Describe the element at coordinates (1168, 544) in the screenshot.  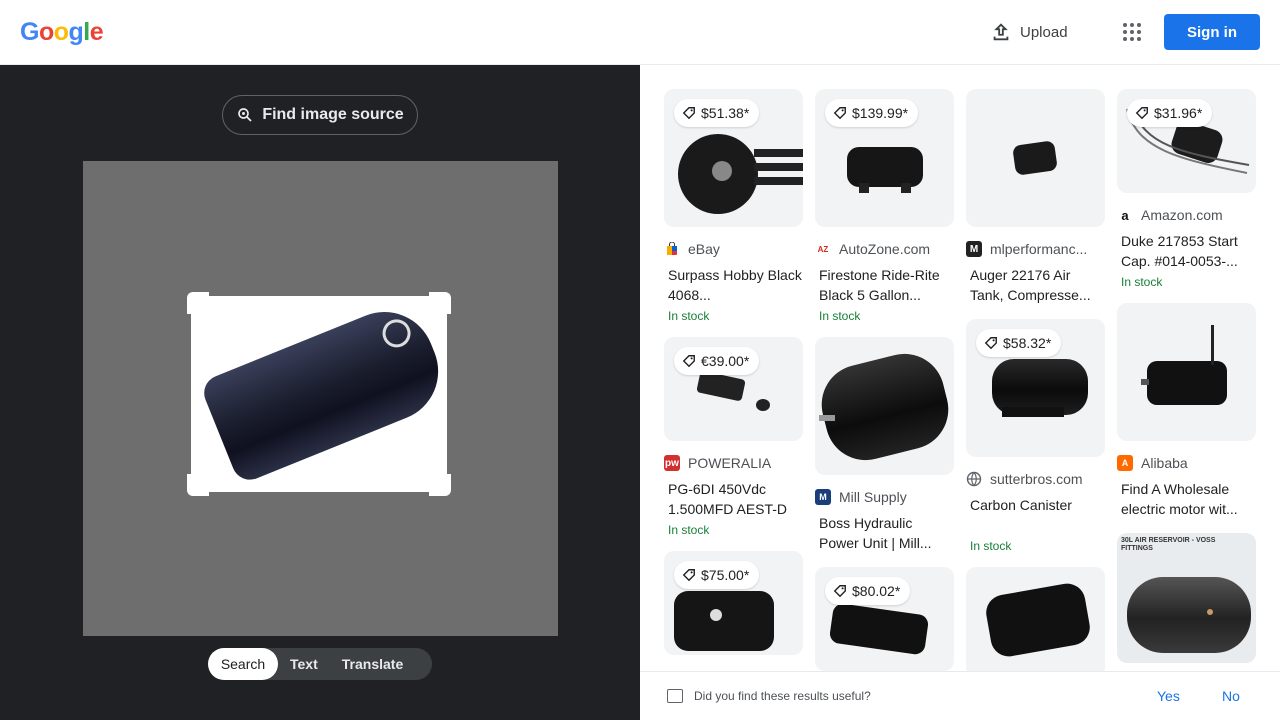
I see `thumbnail-caption: 30L AIR RESERVOIR - VOSS FITTINGS` at that location.